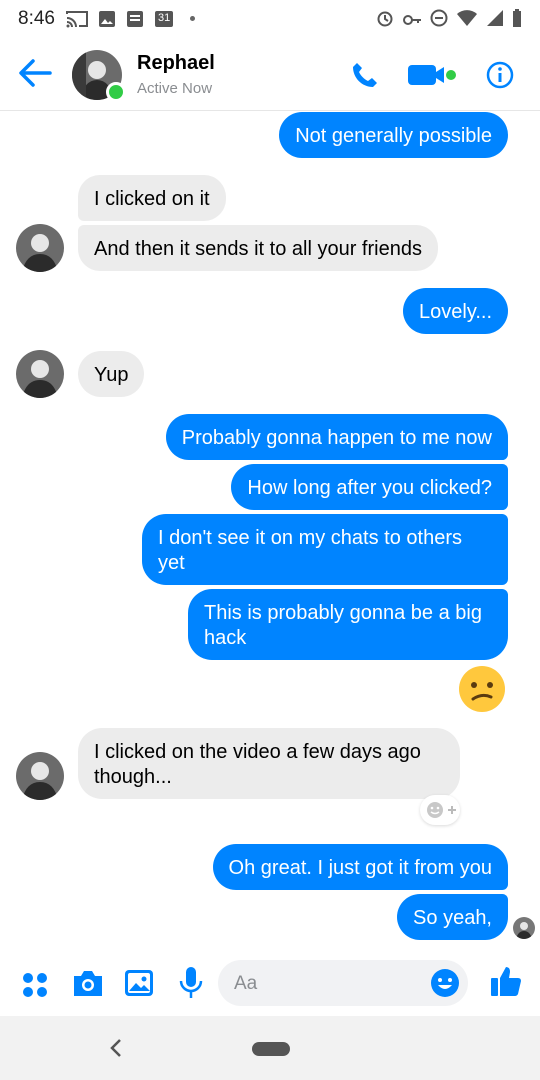 This screenshot has height=1080, width=540. I want to click on status-bar: 8:46 31, so click(270, 19).